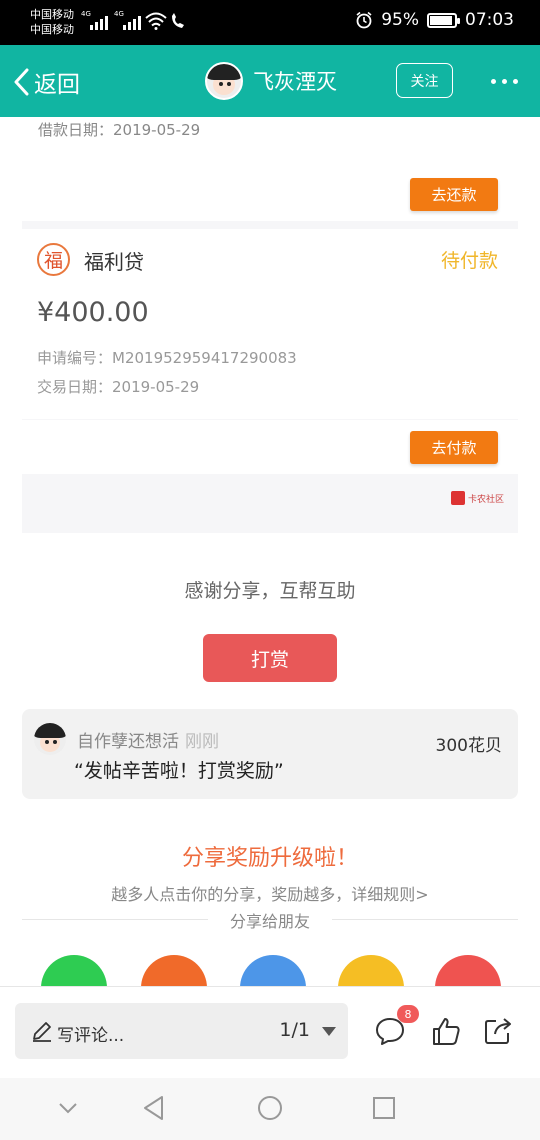 The image size is (540, 1140). I want to click on comment-input: 写评论... 1/1, so click(181, 1031).